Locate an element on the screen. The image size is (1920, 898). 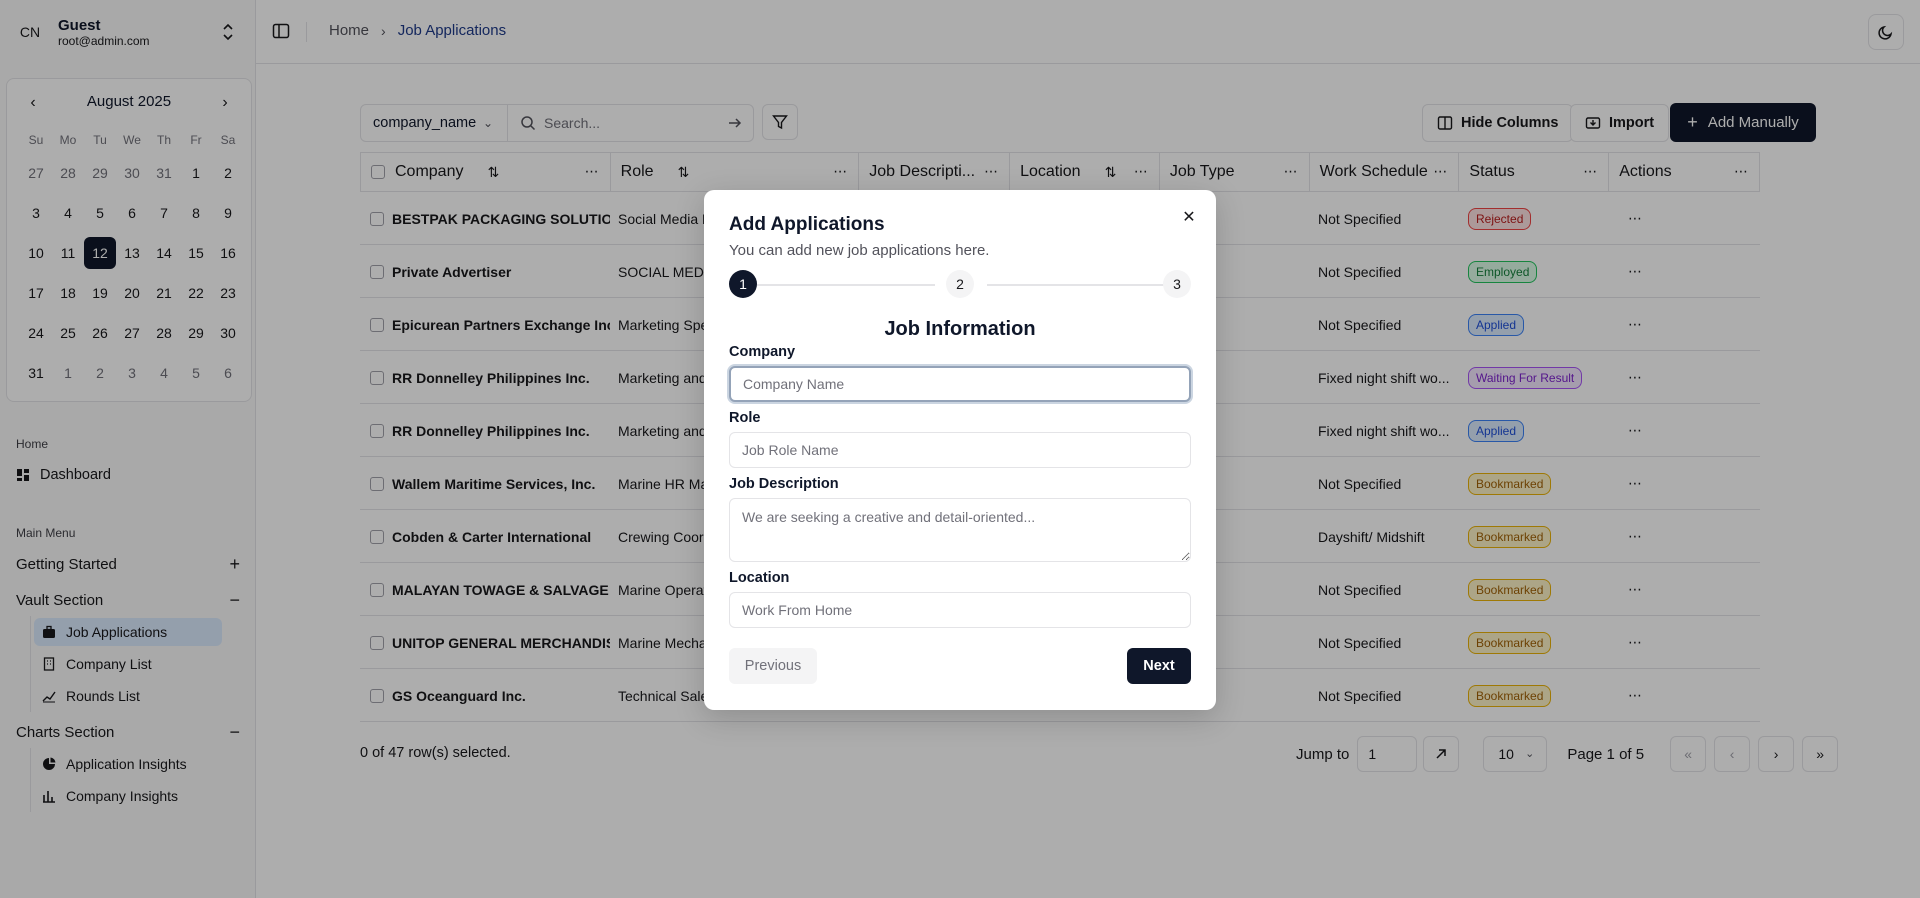
location-label: Location is located at coordinates (759, 578).